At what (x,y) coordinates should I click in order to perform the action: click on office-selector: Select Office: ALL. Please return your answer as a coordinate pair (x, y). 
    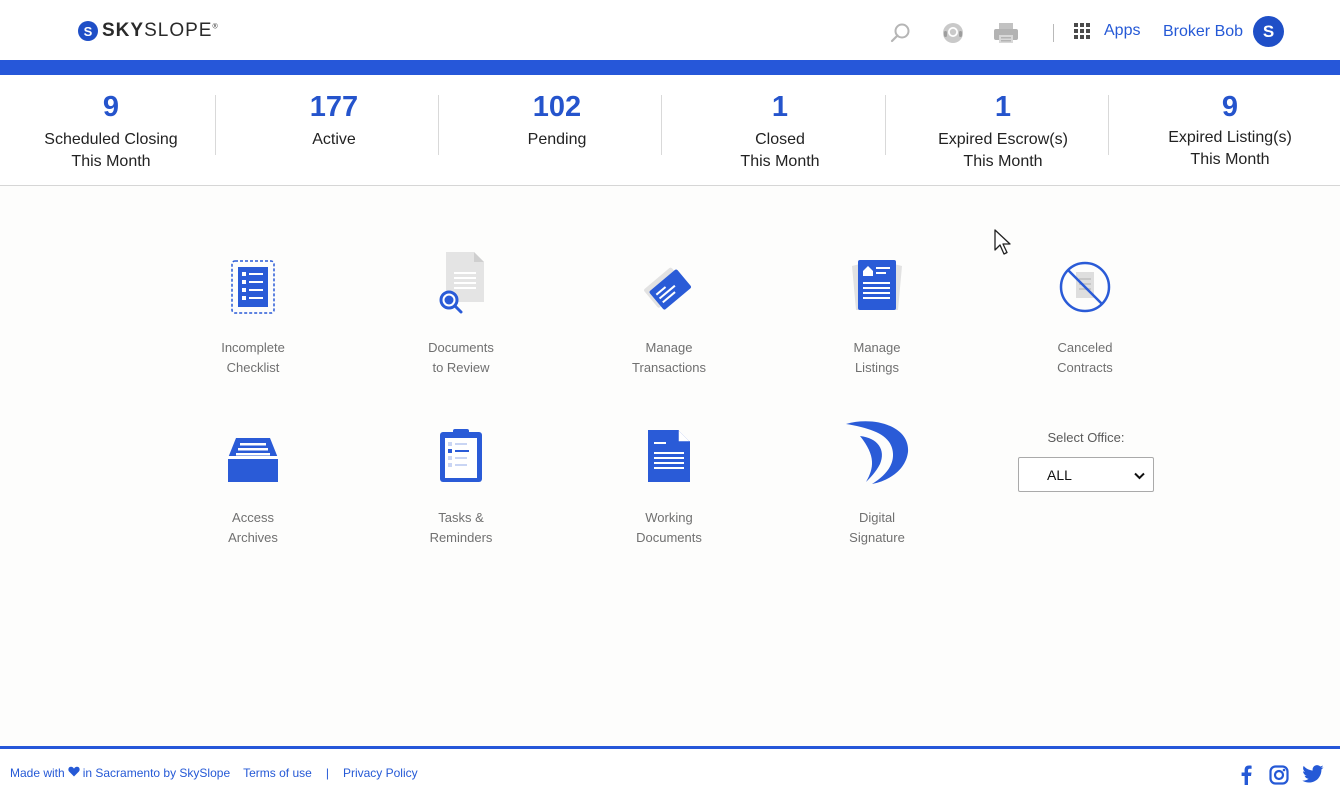
    Looking at the image, I should click on (1086, 461).